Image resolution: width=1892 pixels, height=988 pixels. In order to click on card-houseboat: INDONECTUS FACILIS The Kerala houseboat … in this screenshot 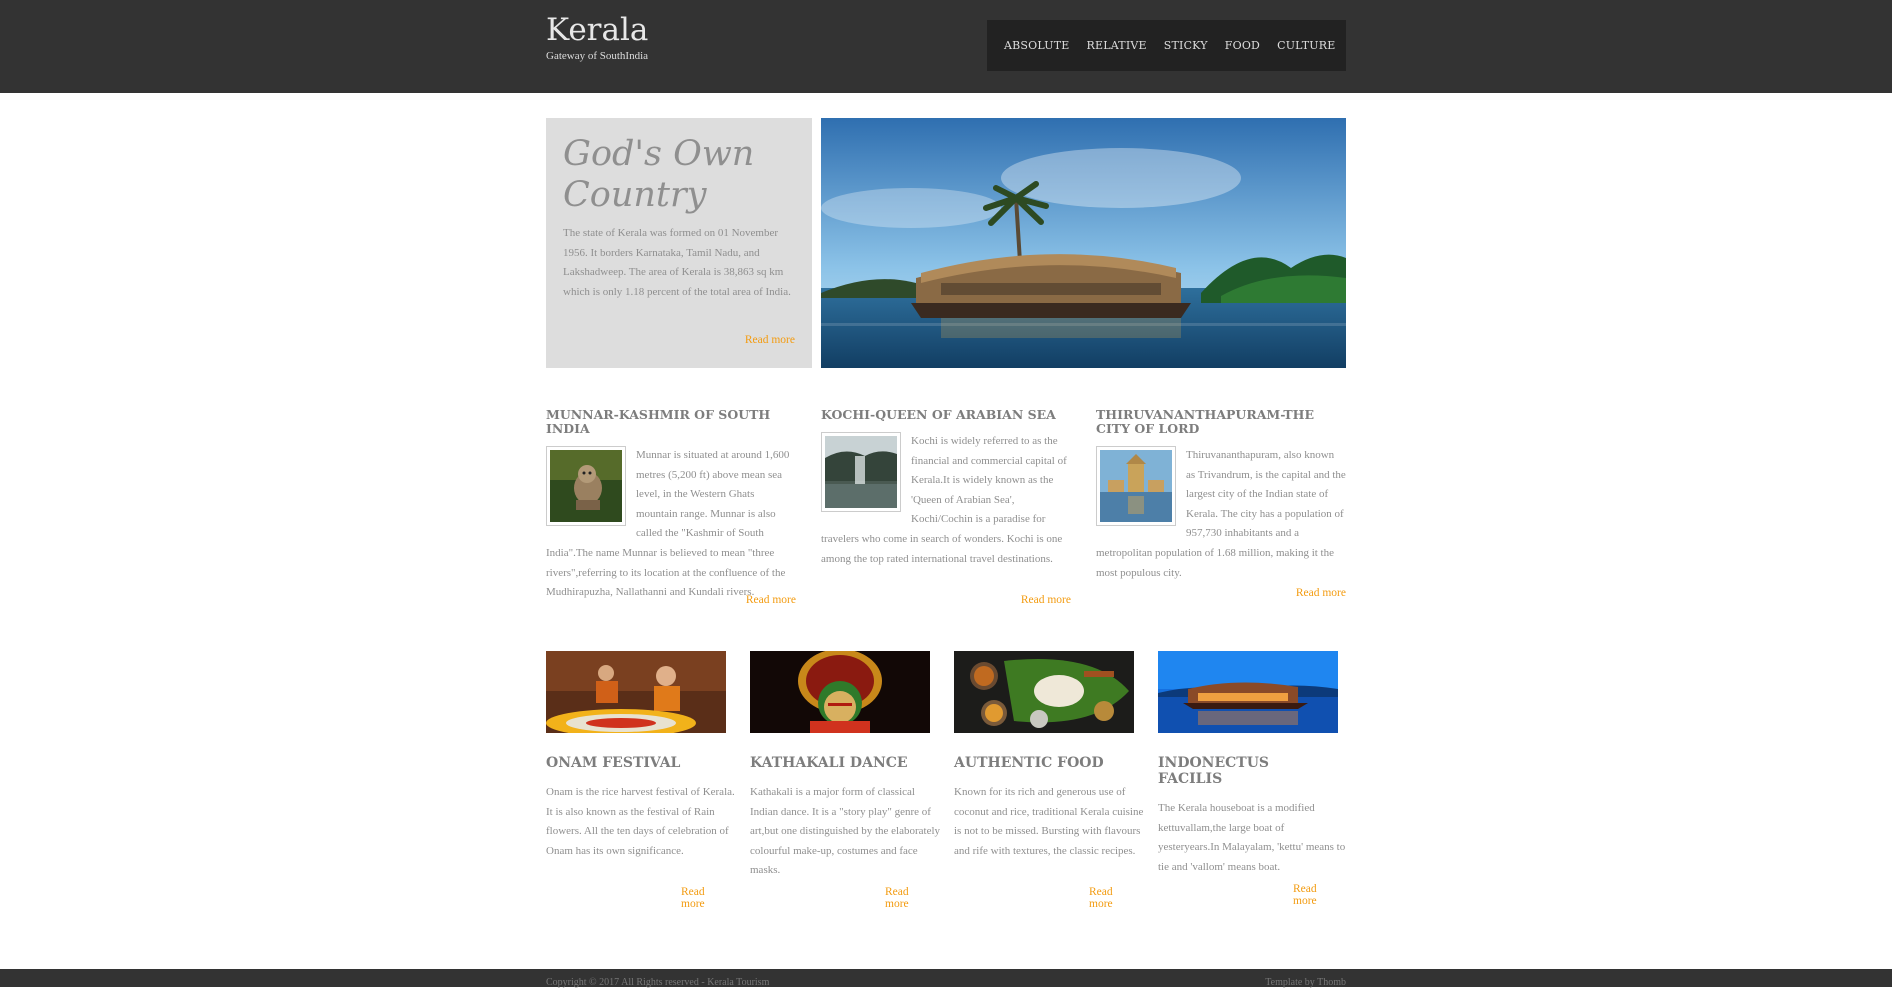, I will do `click(1251, 779)`.